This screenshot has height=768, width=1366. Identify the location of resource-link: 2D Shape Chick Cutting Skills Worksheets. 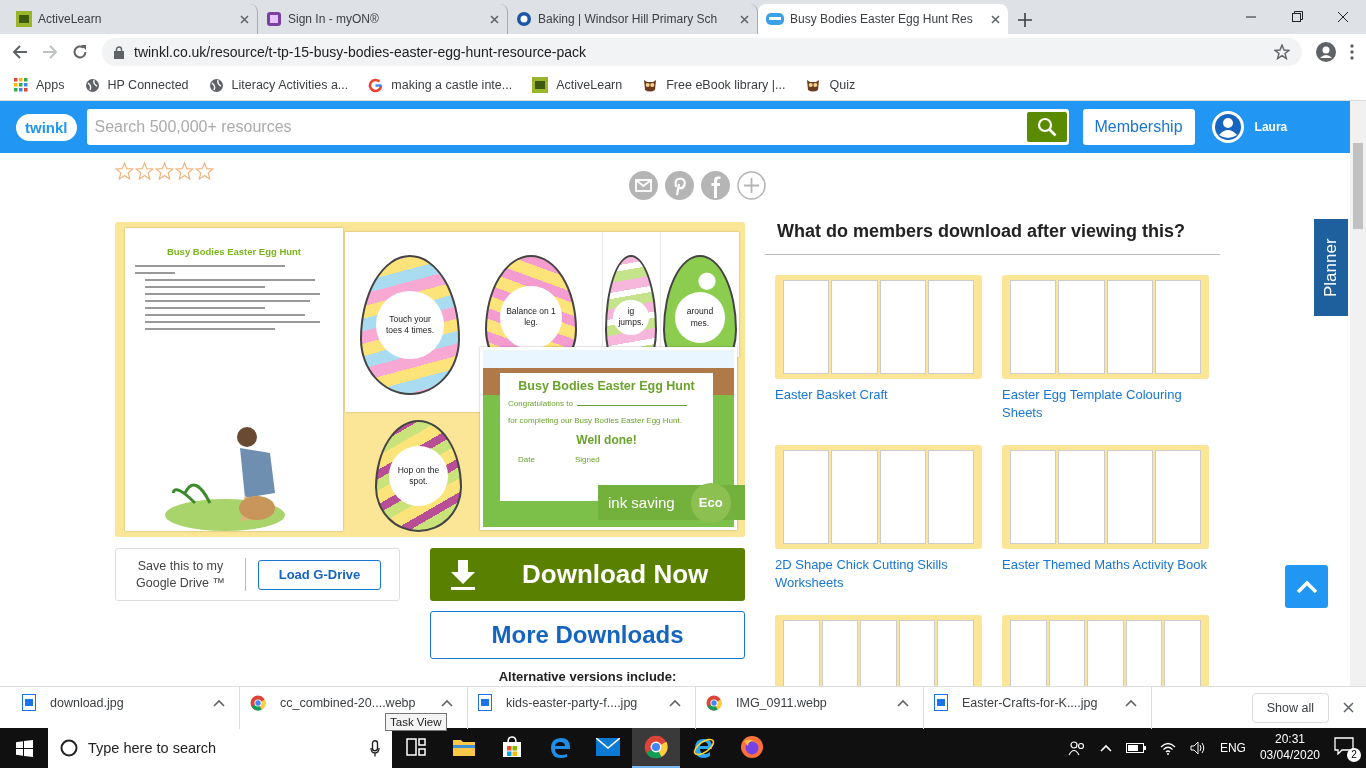
(878, 574).